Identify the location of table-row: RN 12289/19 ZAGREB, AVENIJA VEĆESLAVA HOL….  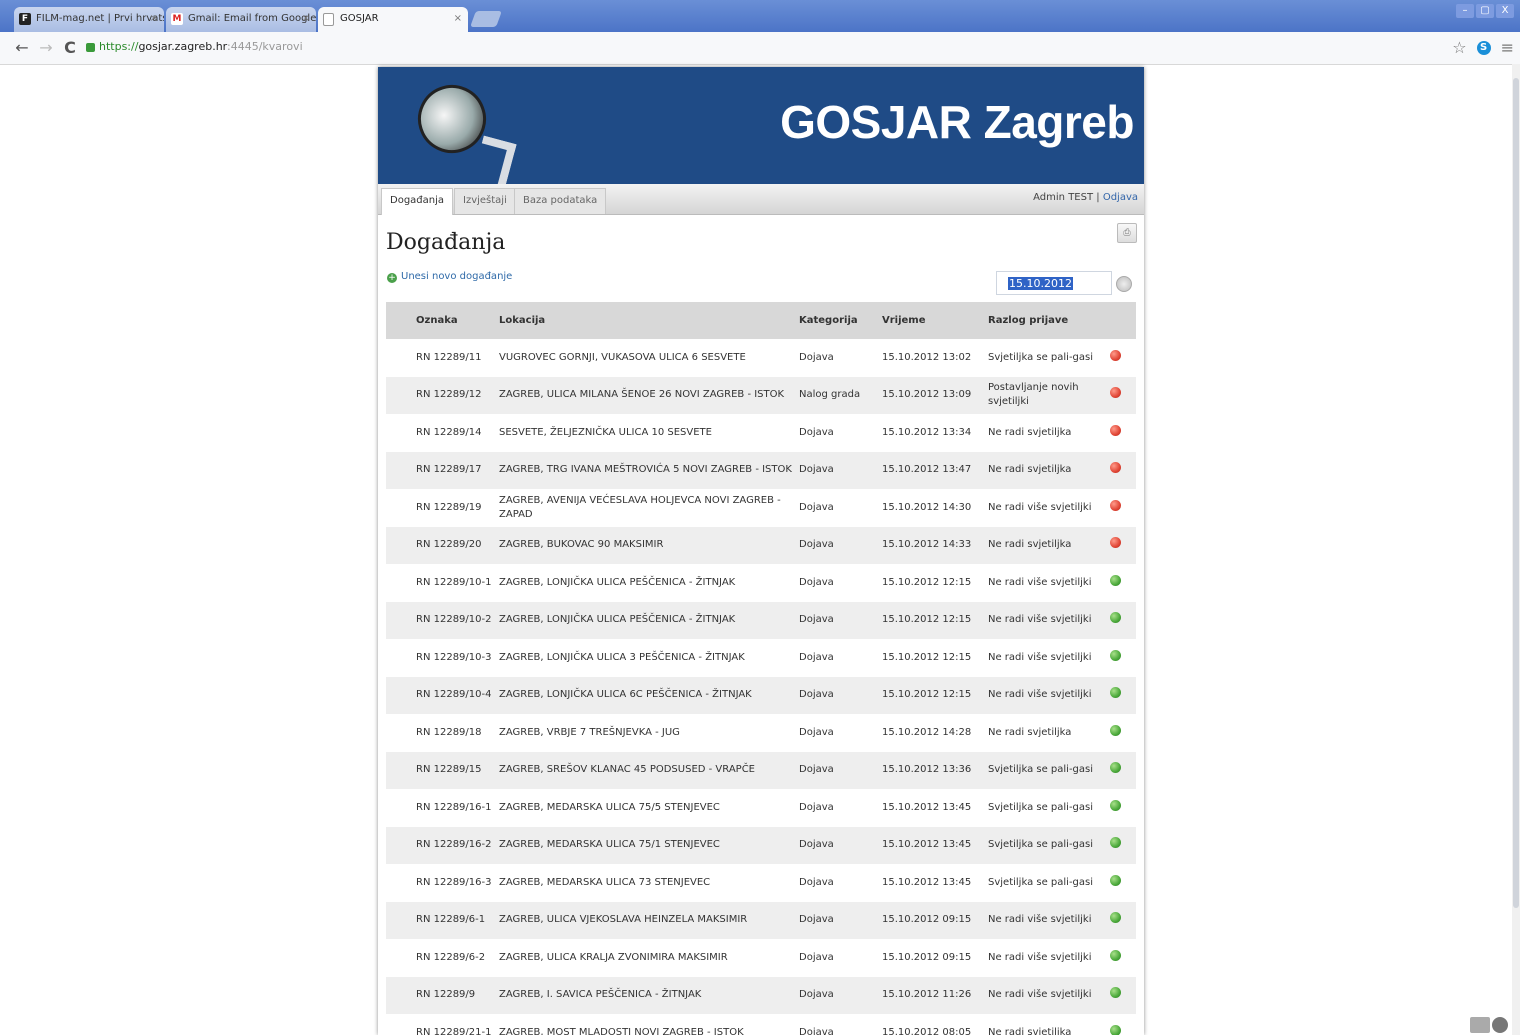
(761, 508).